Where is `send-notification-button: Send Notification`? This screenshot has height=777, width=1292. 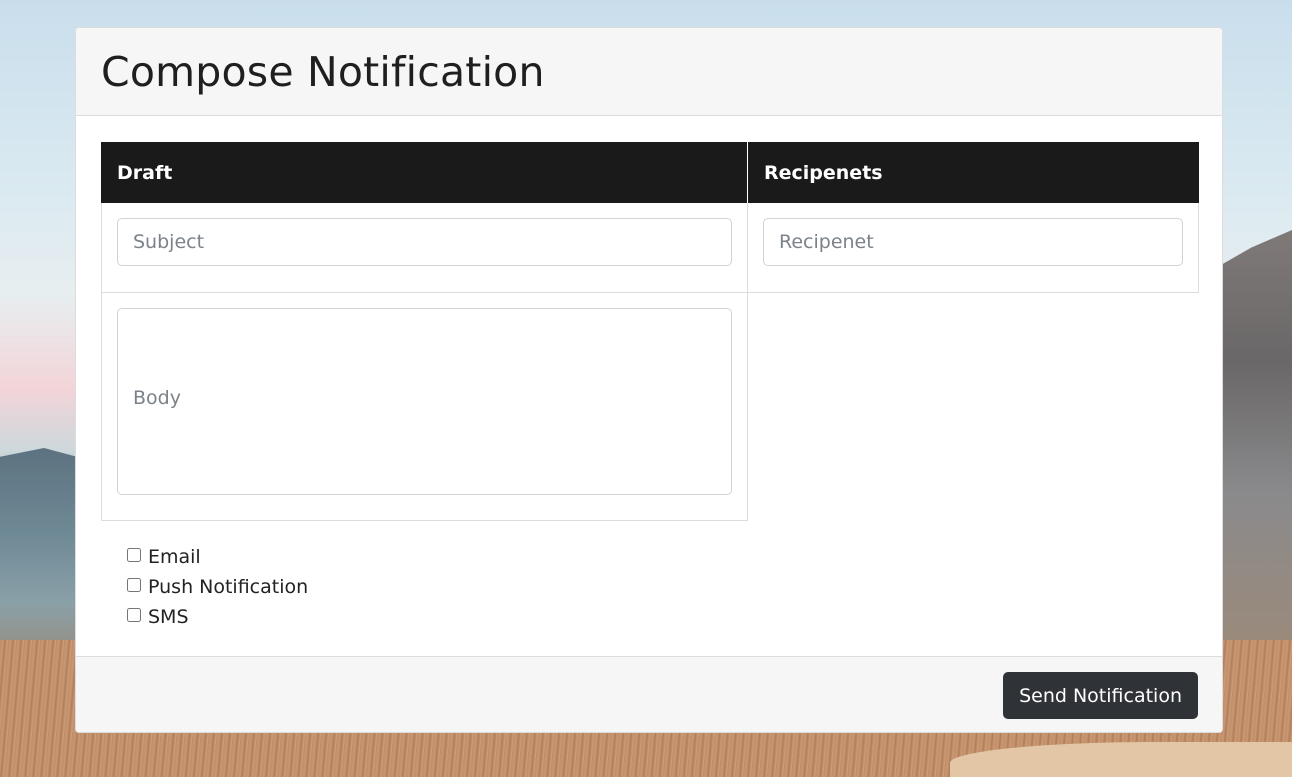 send-notification-button: Send Notification is located at coordinates (1100, 695).